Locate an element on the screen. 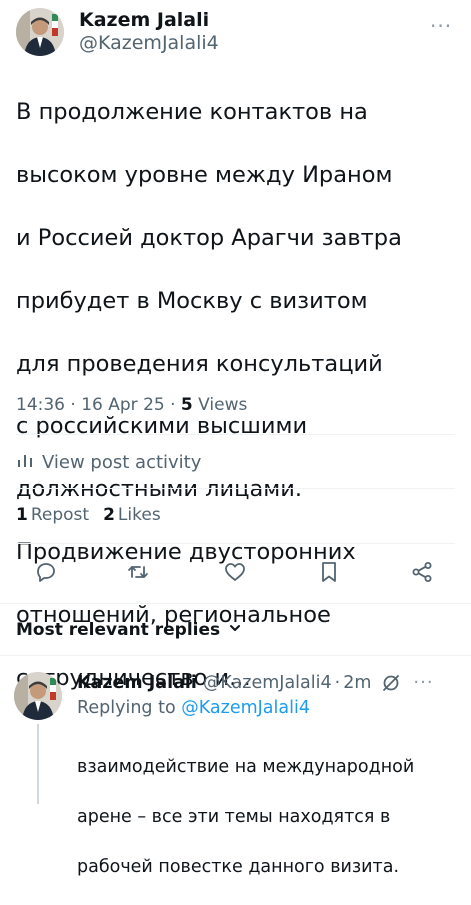 This screenshot has width=471, height=905. reply-author-handle: @KazemJalali4 is located at coordinates (267, 683).